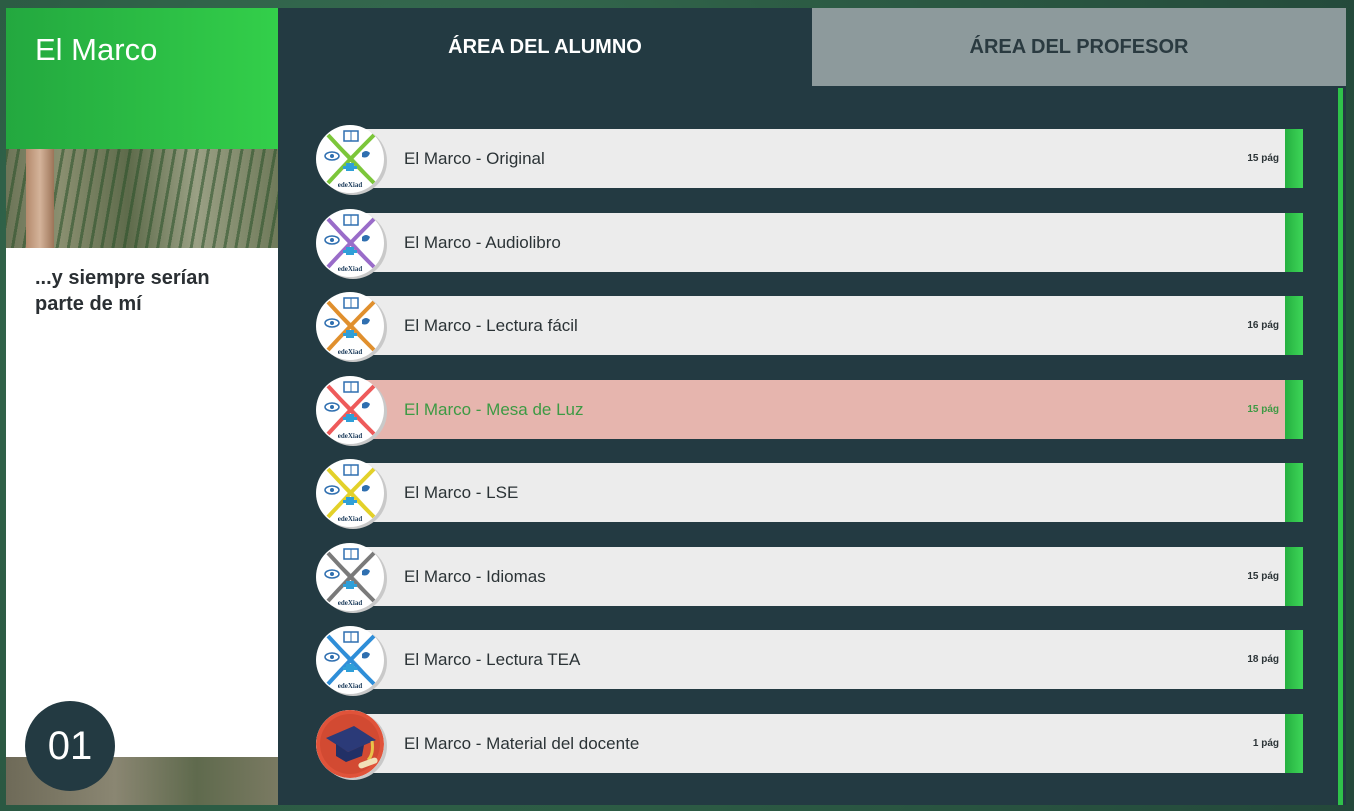  Describe the element at coordinates (809, 326) in the screenshot. I see `list-item: El Marco - Lectura fácil 16 pág edeXiad` at that location.